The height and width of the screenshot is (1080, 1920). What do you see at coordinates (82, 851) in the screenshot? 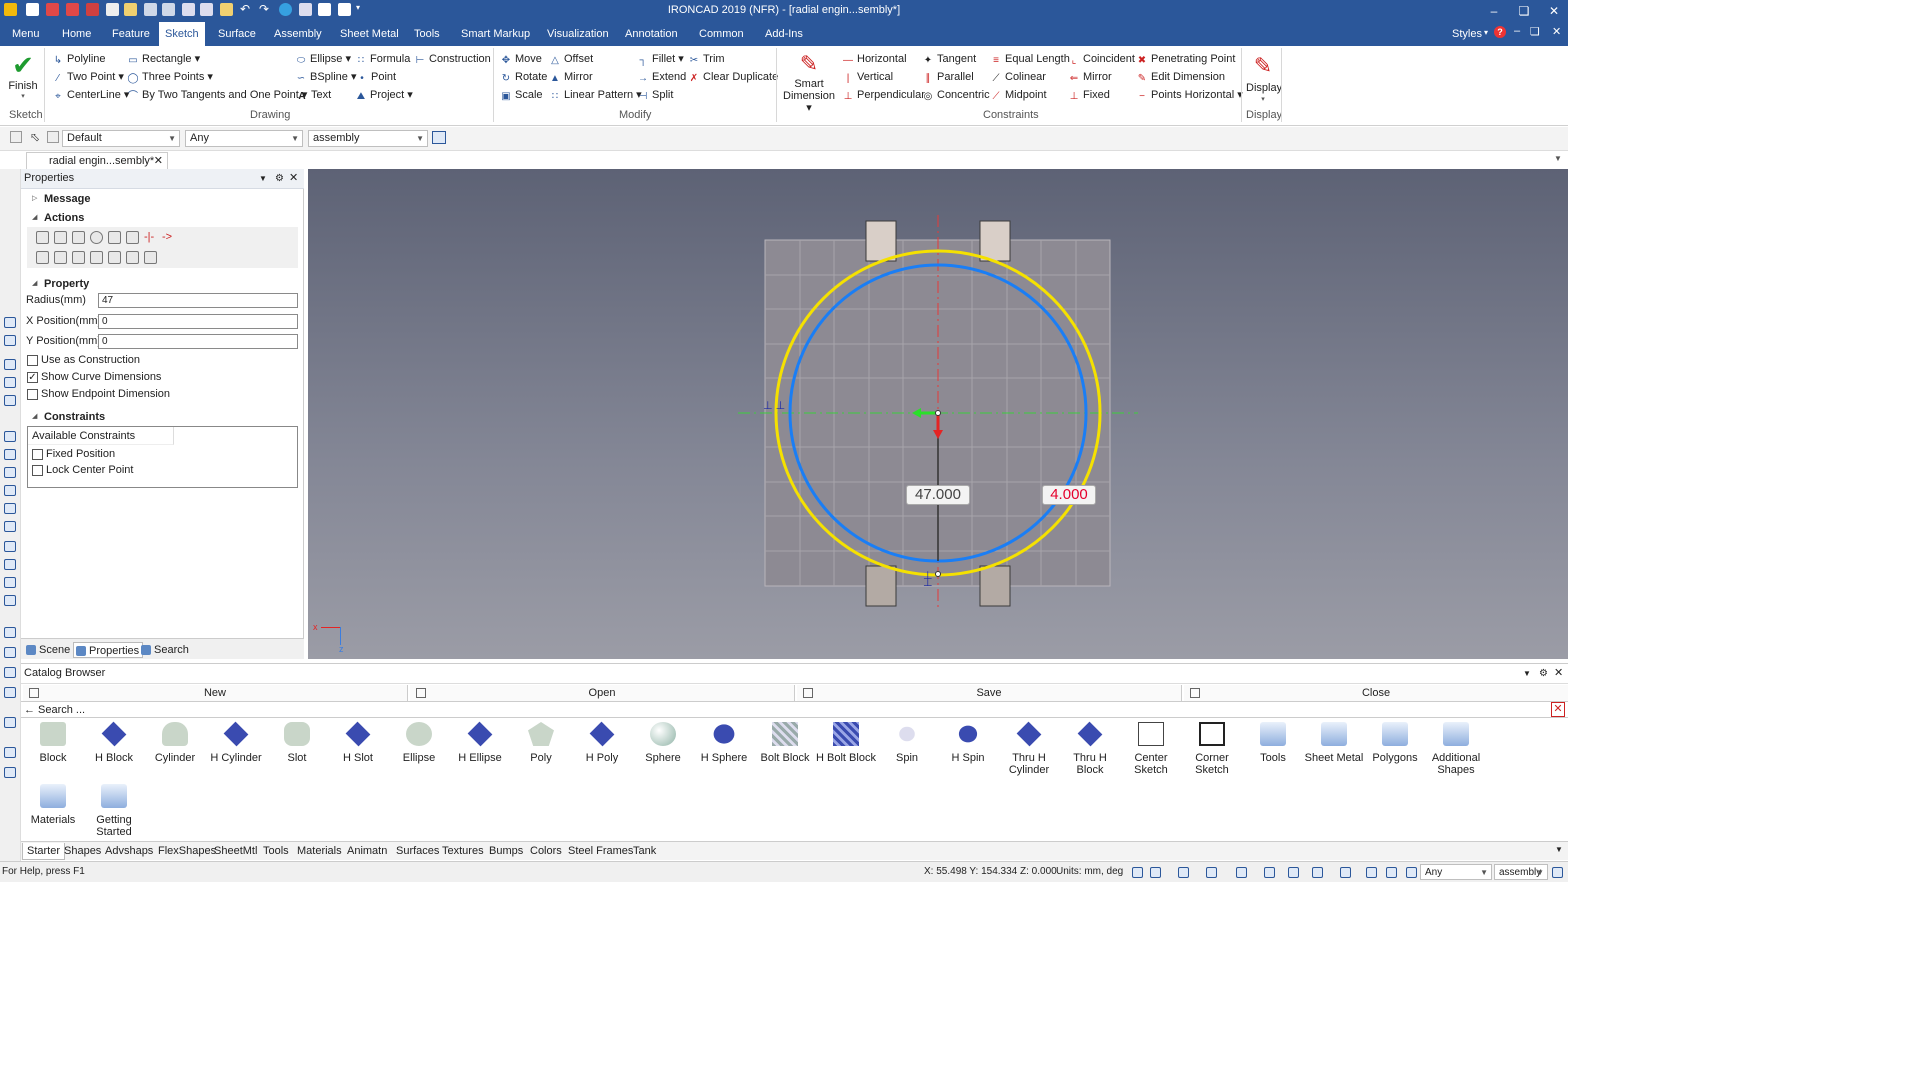
I see `tab-shapes: Shapes` at bounding box center [82, 851].